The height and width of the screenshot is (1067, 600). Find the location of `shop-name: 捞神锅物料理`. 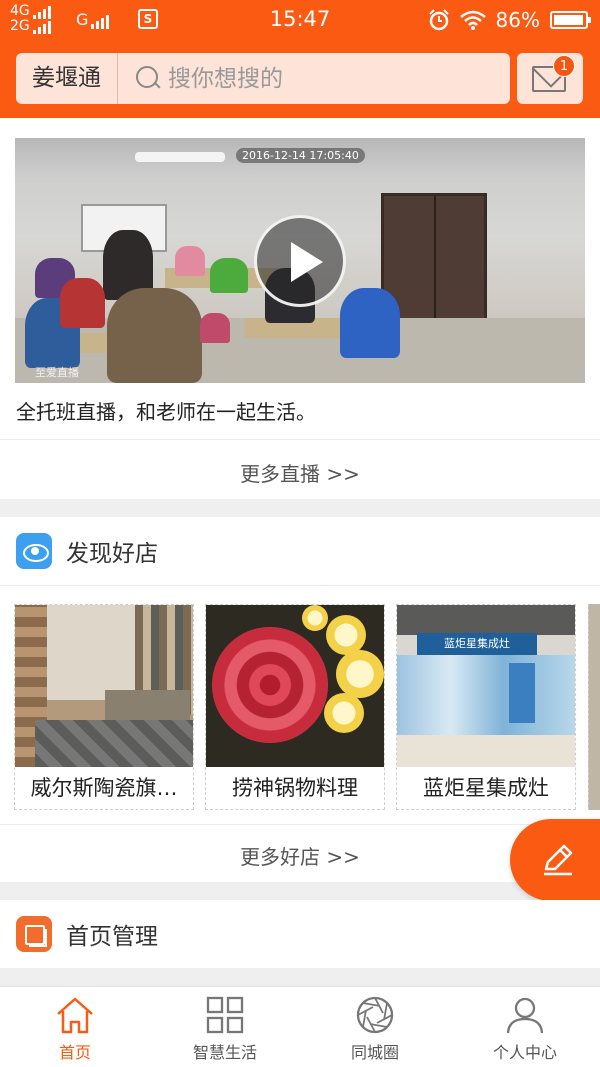

shop-name: 捞神锅物料理 is located at coordinates (295, 788).